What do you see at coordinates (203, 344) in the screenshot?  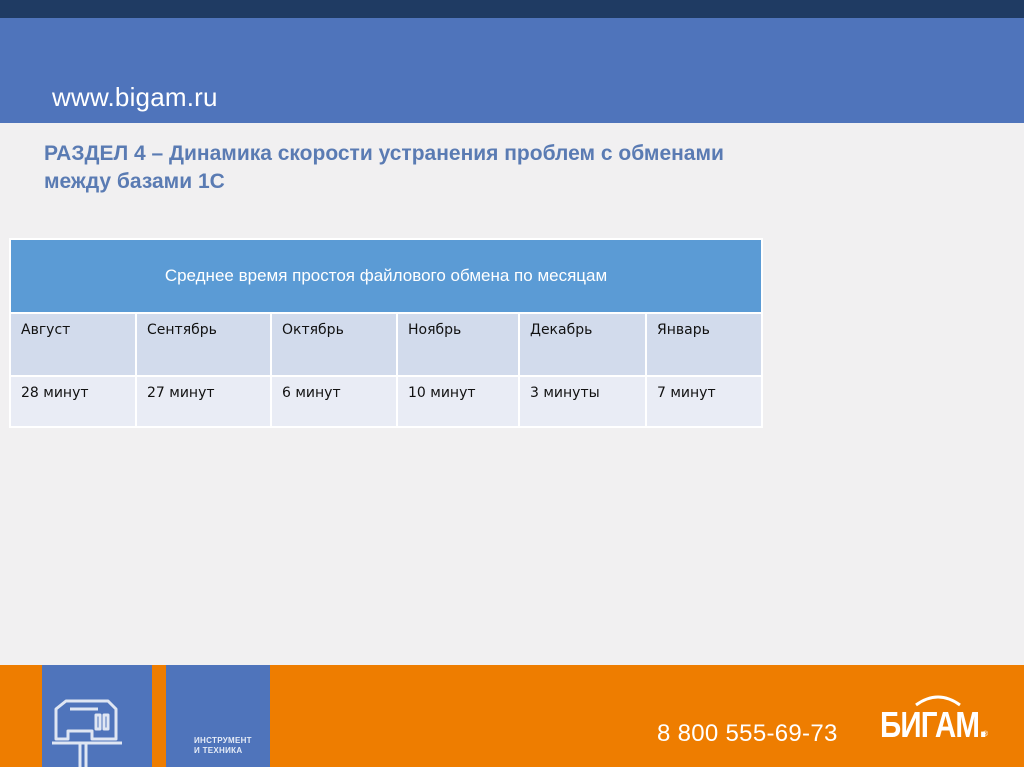 I see `month-cell: Сентябрь` at bounding box center [203, 344].